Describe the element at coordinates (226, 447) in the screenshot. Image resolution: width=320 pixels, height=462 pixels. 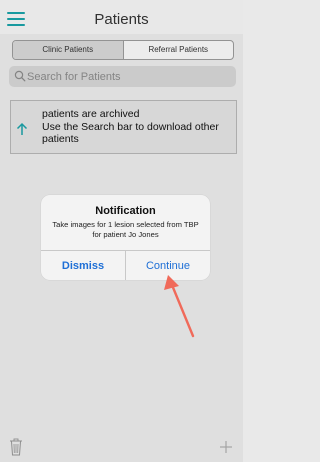
I see `plus-icon` at that location.